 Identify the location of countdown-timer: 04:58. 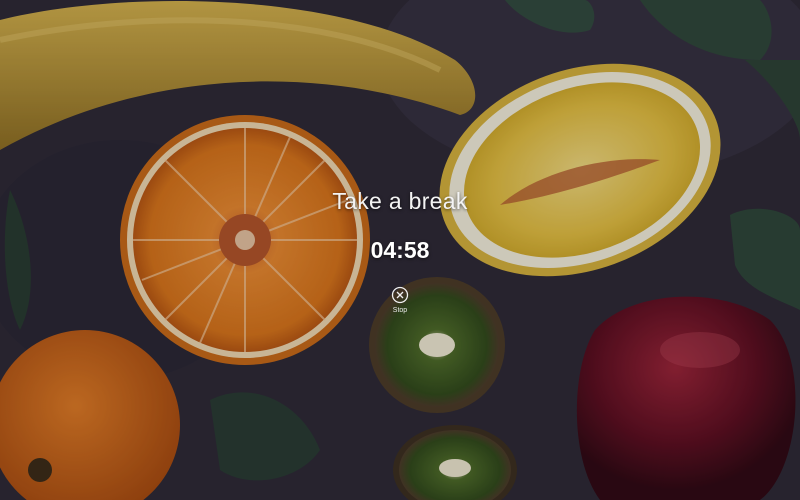
(400, 250).